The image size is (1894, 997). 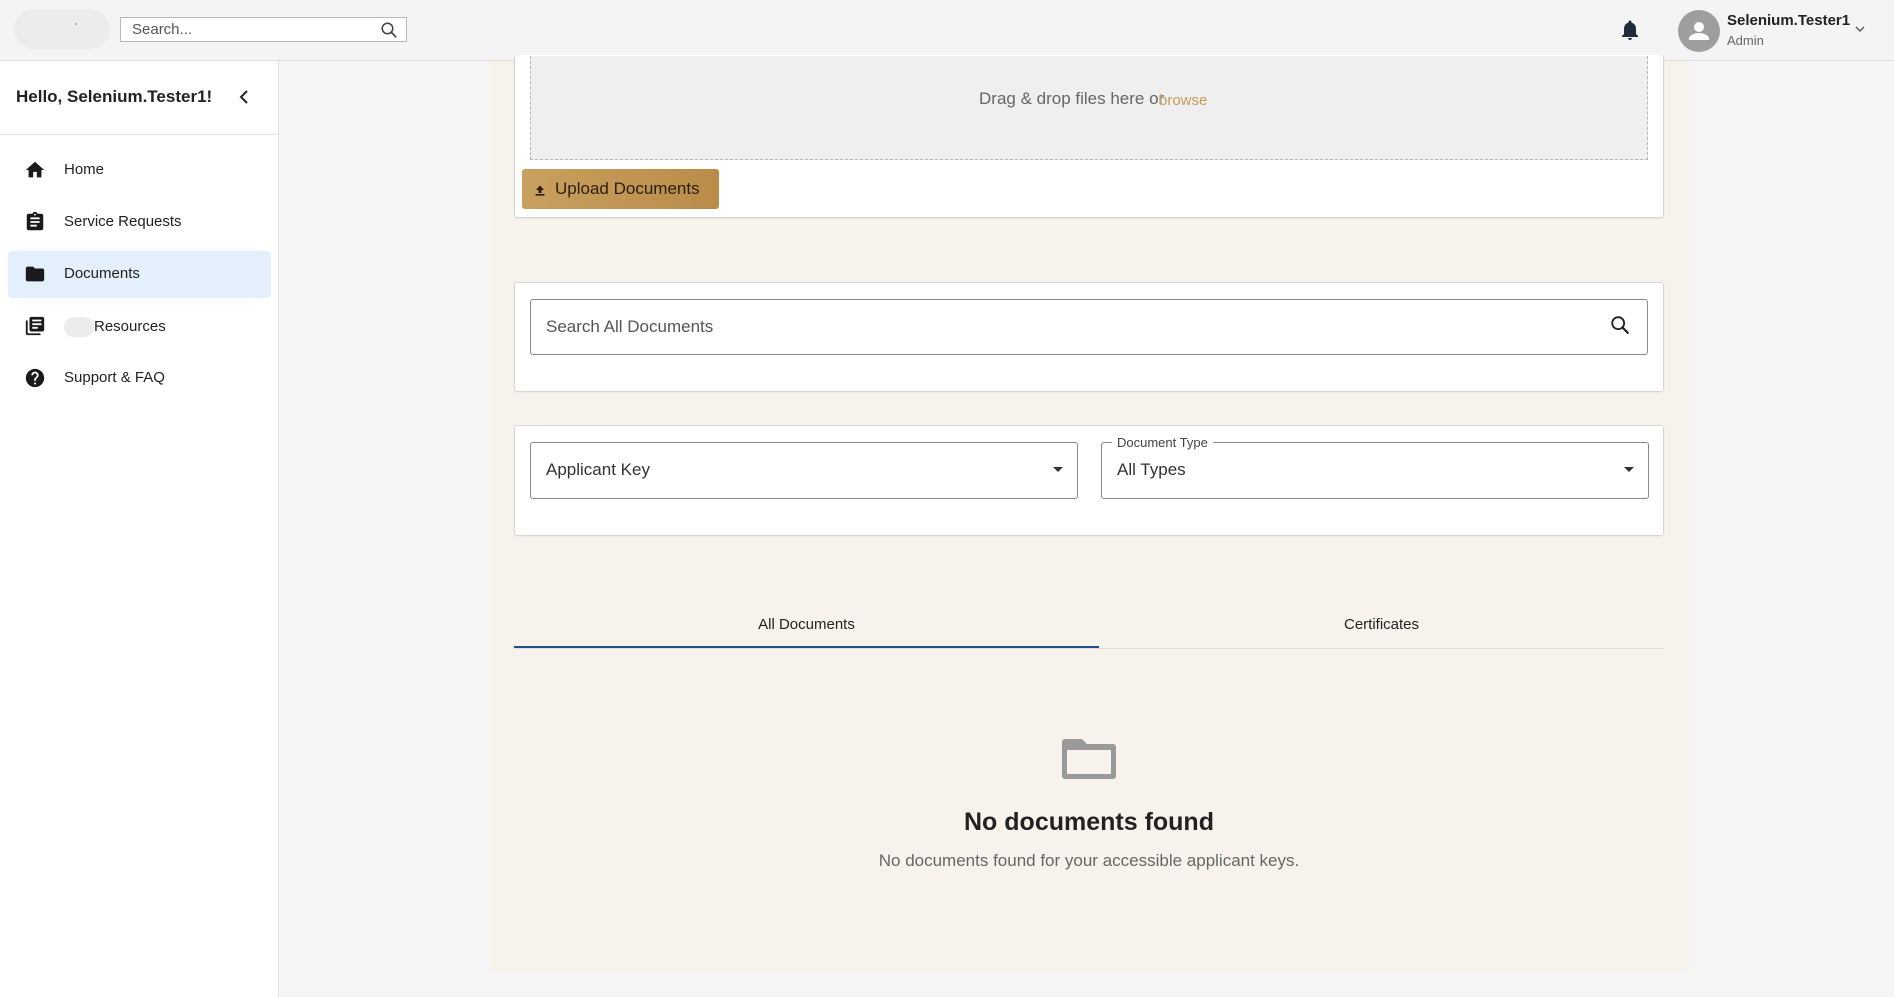 What do you see at coordinates (1162, 442) in the screenshot?
I see `document-type-label: Document Type` at bounding box center [1162, 442].